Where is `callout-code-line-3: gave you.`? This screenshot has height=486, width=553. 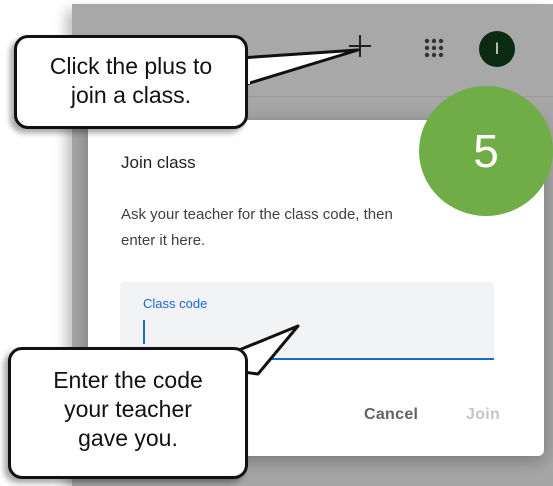 callout-code-line-3: gave you. is located at coordinates (128, 438).